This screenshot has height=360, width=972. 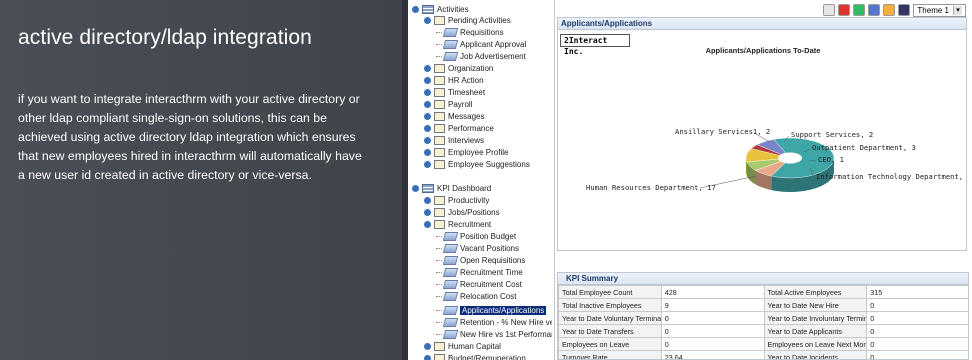 I want to click on print-icon, so click(x=874, y=10).